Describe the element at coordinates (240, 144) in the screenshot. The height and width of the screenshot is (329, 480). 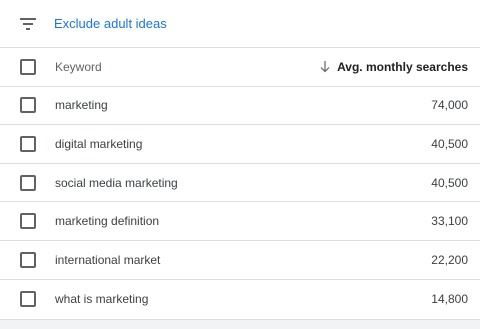
I see `table-row: digital marketing 40,500` at that location.